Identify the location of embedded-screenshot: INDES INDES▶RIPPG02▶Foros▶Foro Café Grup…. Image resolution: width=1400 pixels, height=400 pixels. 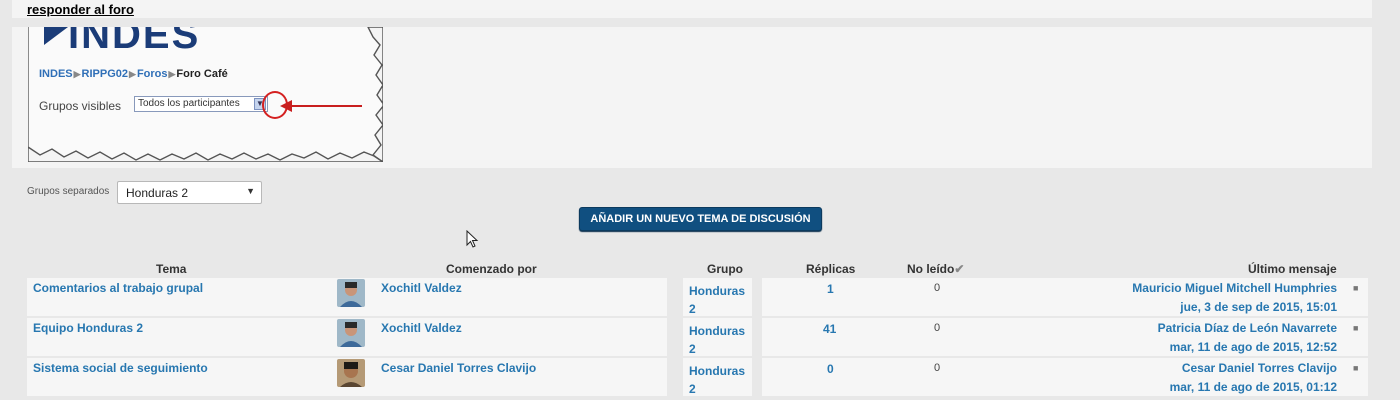
(205, 94).